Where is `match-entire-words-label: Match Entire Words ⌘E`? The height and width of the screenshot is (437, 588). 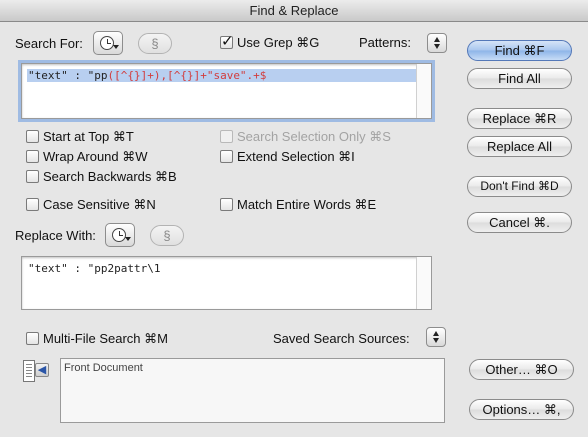 match-entire-words-label: Match Entire Words ⌘E is located at coordinates (307, 204).